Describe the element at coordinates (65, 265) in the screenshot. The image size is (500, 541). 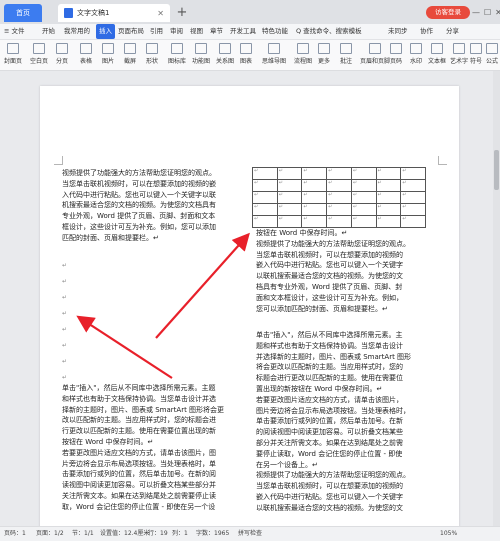
I see `paragraph-mark: ↵` at that location.